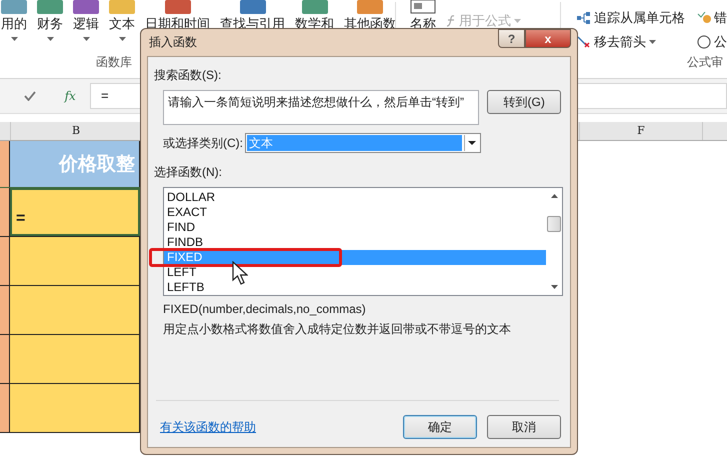 This screenshot has height=474, width=727. Describe the element at coordinates (203, 143) in the screenshot. I see `category-label: 或选择类别(C):` at that location.